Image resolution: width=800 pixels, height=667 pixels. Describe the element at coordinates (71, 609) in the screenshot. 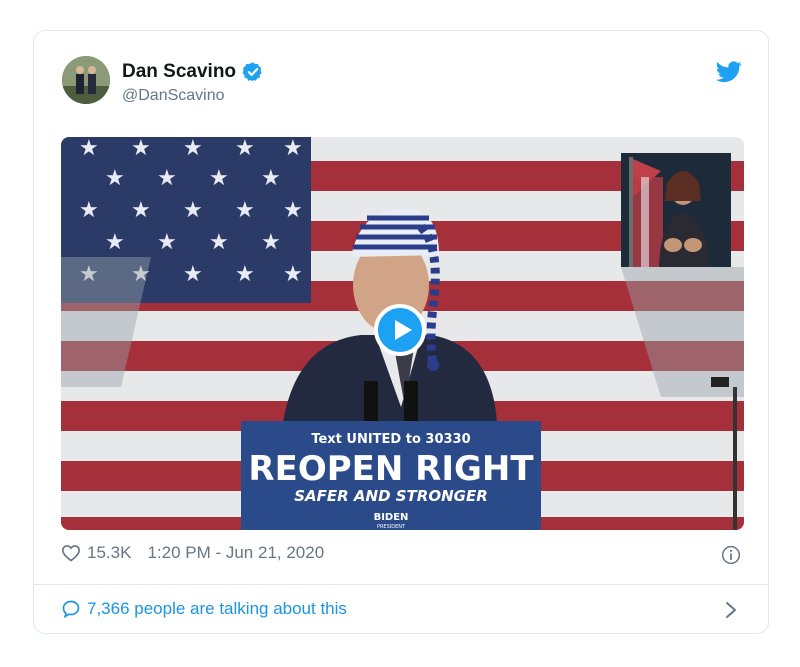

I see `speech-bubble-icon` at that location.